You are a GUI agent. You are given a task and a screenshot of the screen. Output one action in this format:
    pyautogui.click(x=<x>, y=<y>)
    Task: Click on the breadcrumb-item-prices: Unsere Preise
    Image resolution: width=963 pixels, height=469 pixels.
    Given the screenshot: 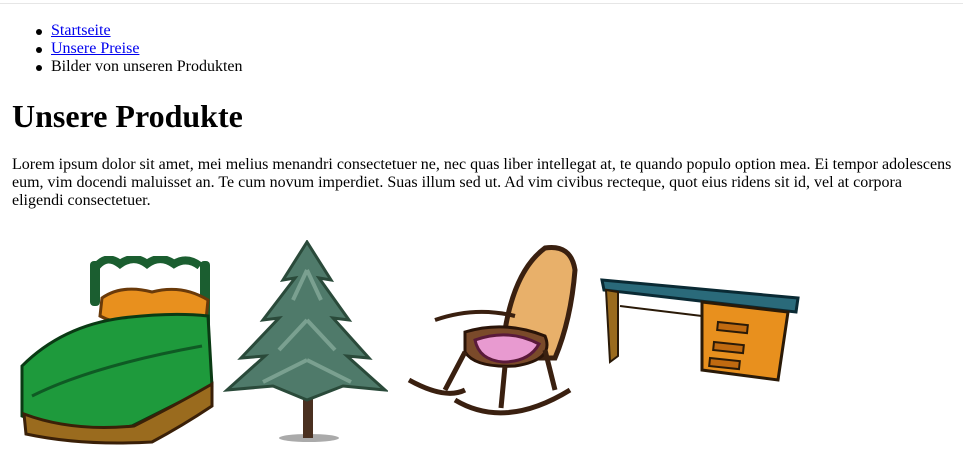 What is the action you would take?
    pyautogui.click(x=139, y=49)
    